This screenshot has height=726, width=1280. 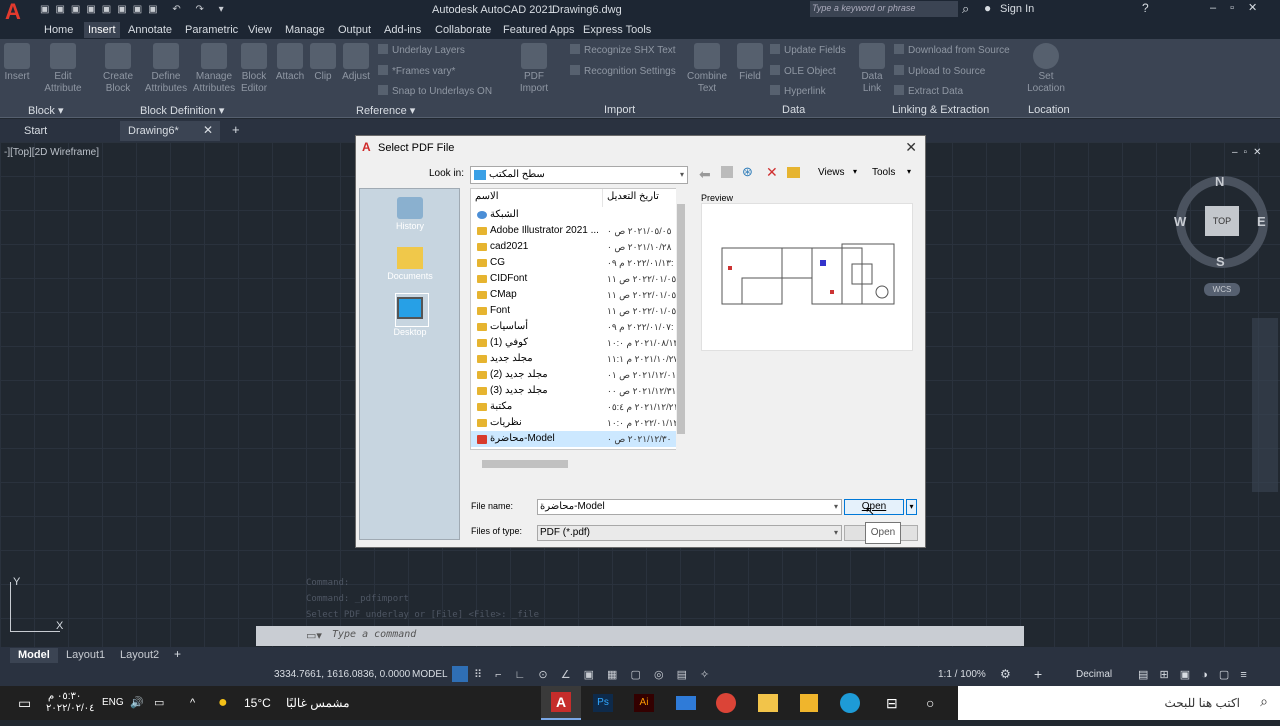 I want to click on network-icon: ▭, so click(x=159, y=703).